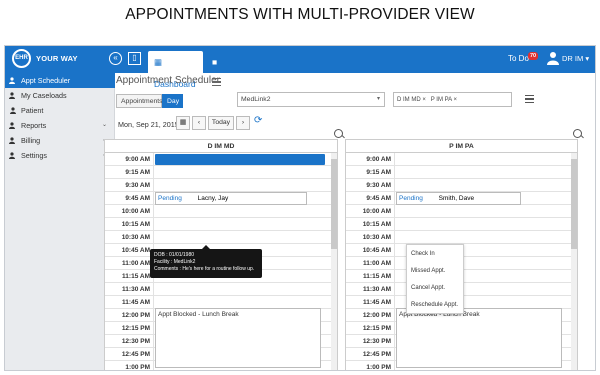  I want to click on time-slot-row: 9:00 AM, so click(458, 159).